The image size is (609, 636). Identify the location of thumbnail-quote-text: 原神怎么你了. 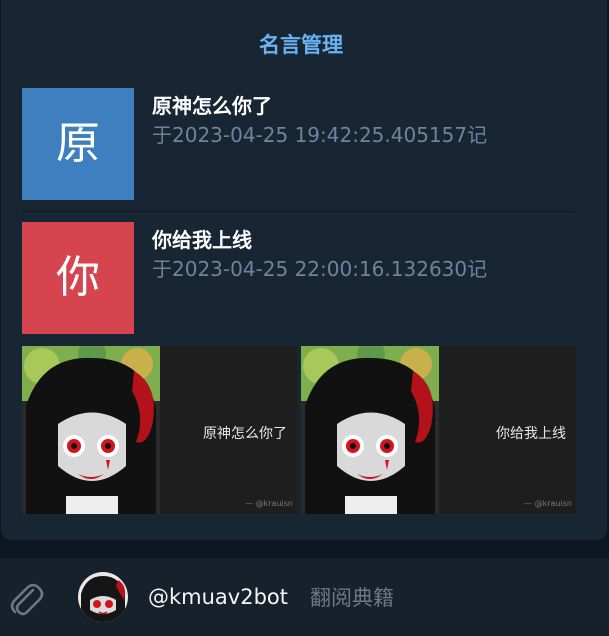
(245, 434).